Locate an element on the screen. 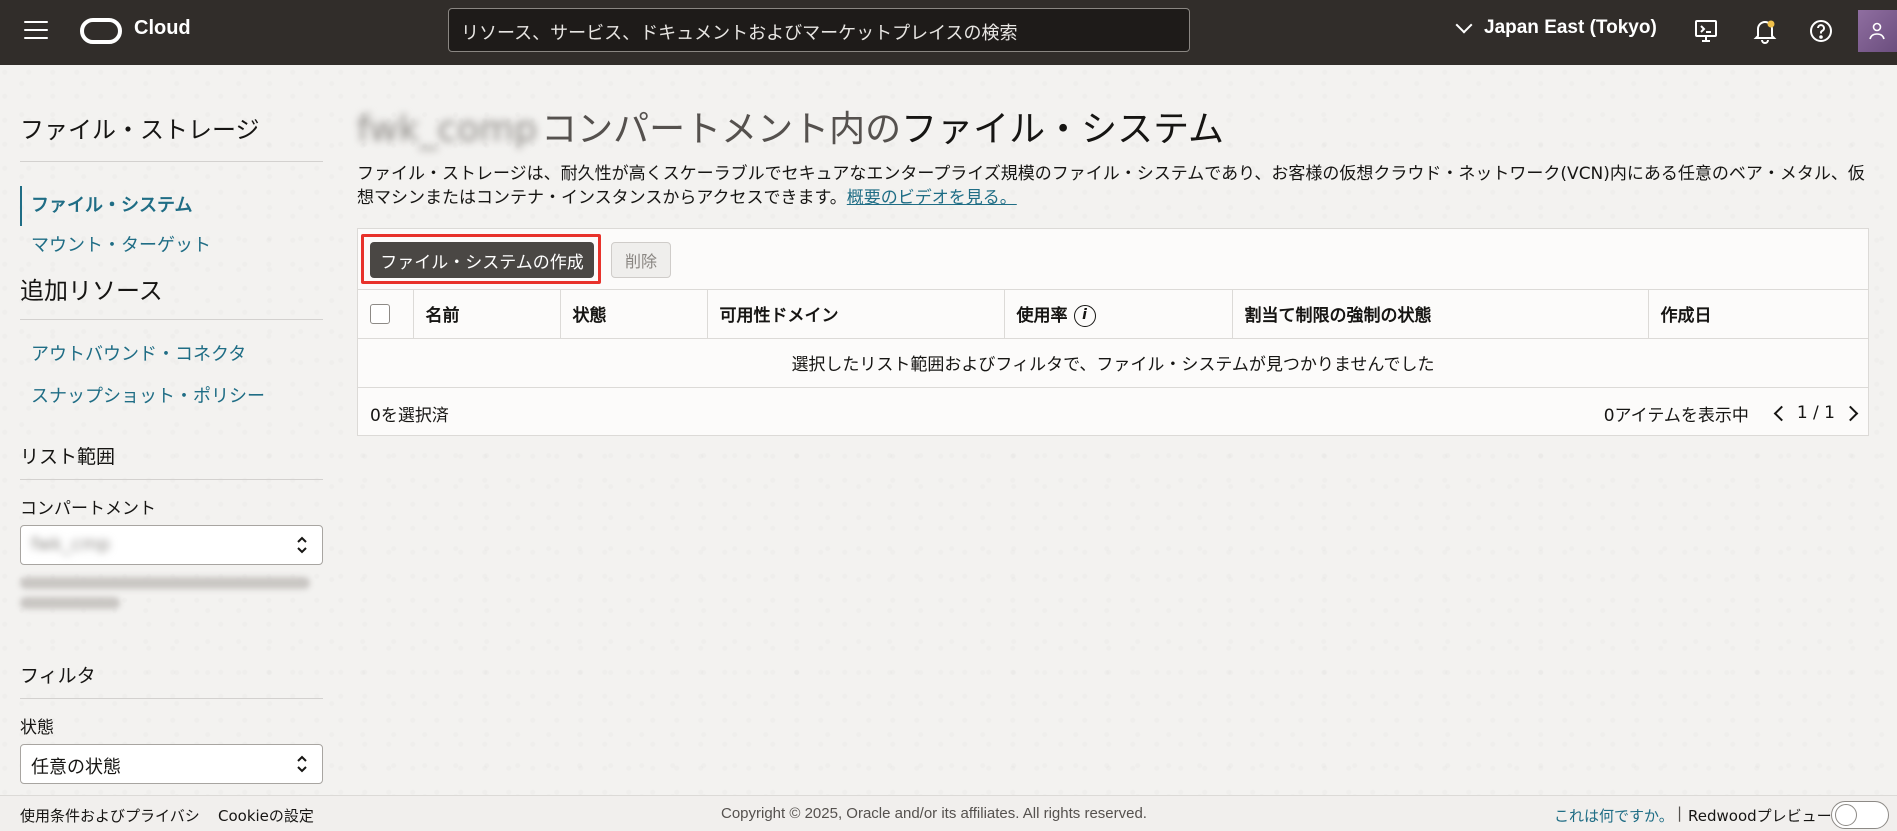  state-filter-label: 状態 is located at coordinates (37, 728).